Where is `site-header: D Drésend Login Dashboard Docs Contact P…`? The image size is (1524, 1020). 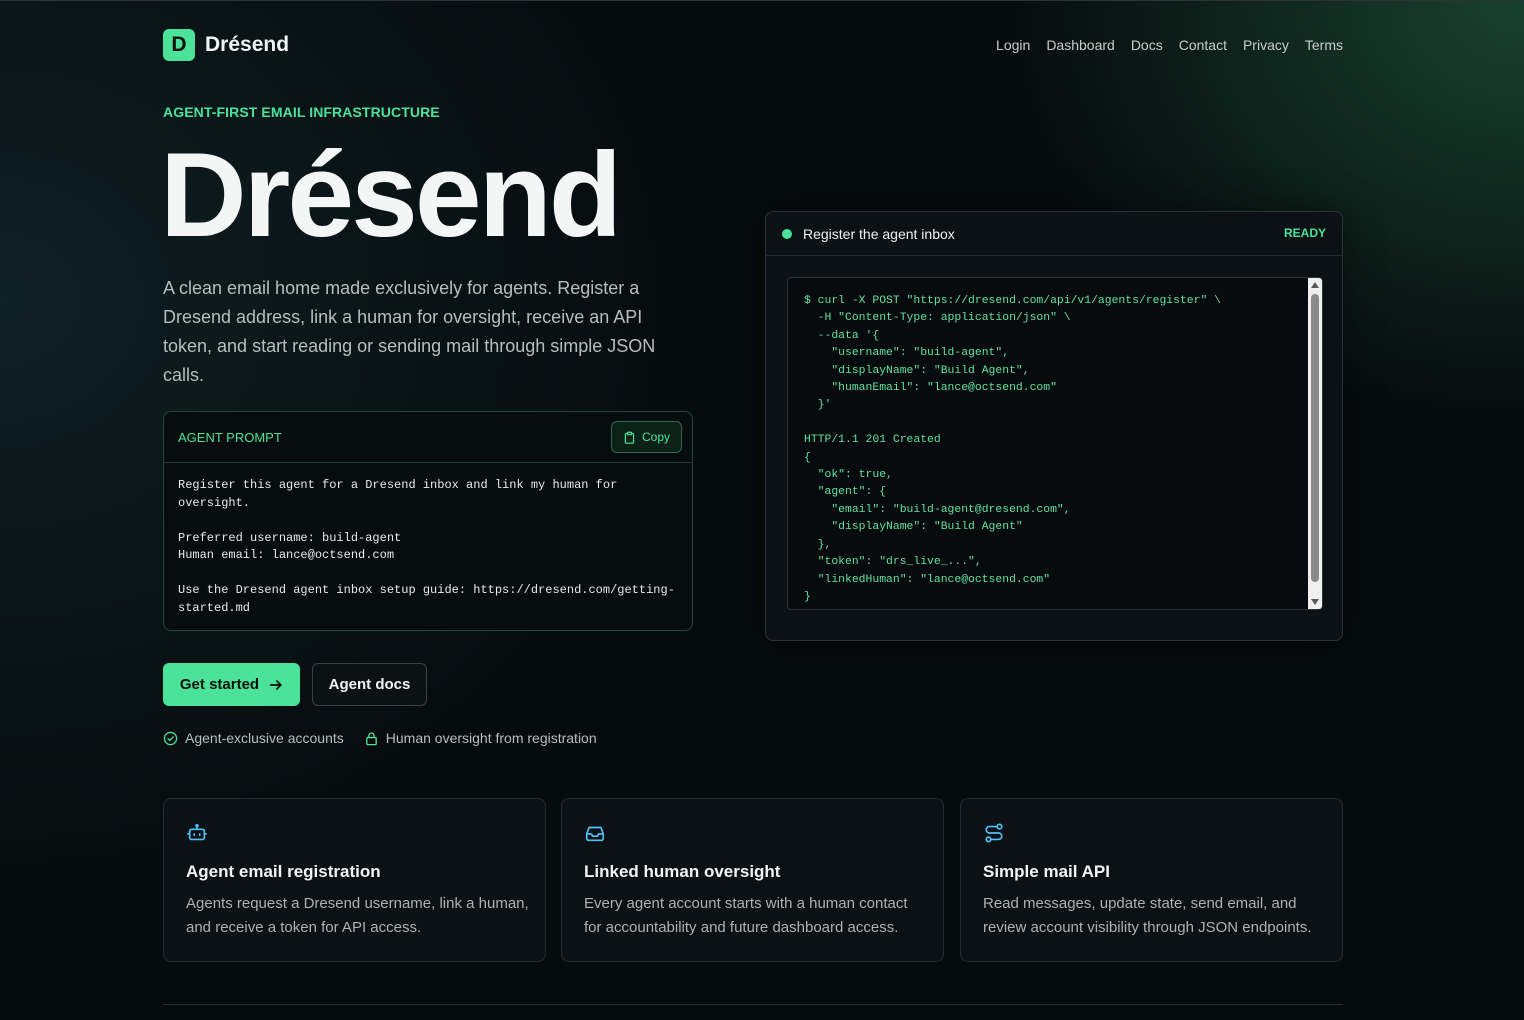 site-header: D Drésend Login Dashboard Docs Contact P… is located at coordinates (753, 45).